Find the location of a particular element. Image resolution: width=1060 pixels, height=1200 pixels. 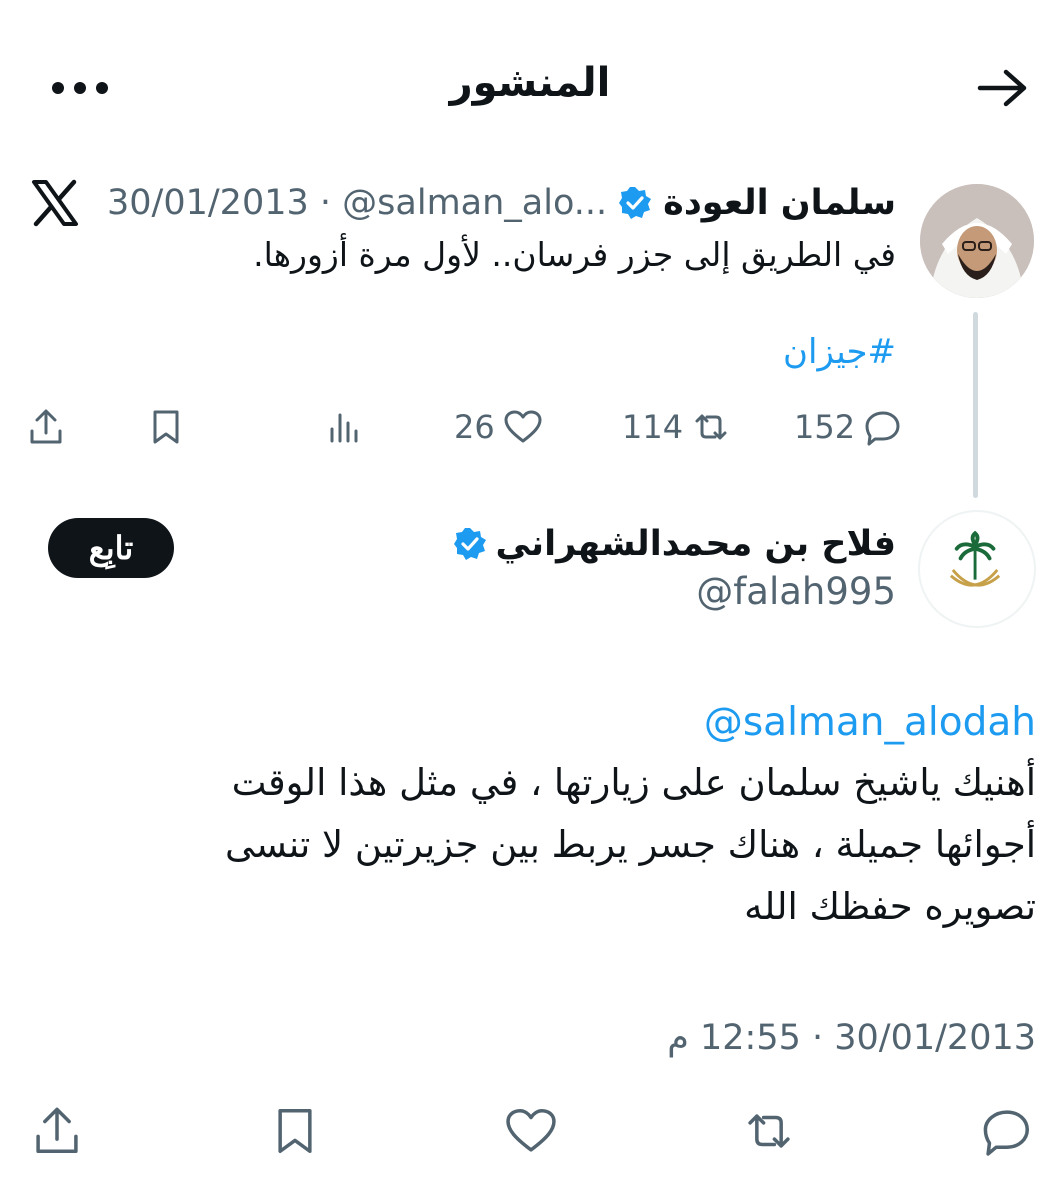

main-tweet-header: فلاح بن محمدالشهراني is located at coordinates (598, 544).